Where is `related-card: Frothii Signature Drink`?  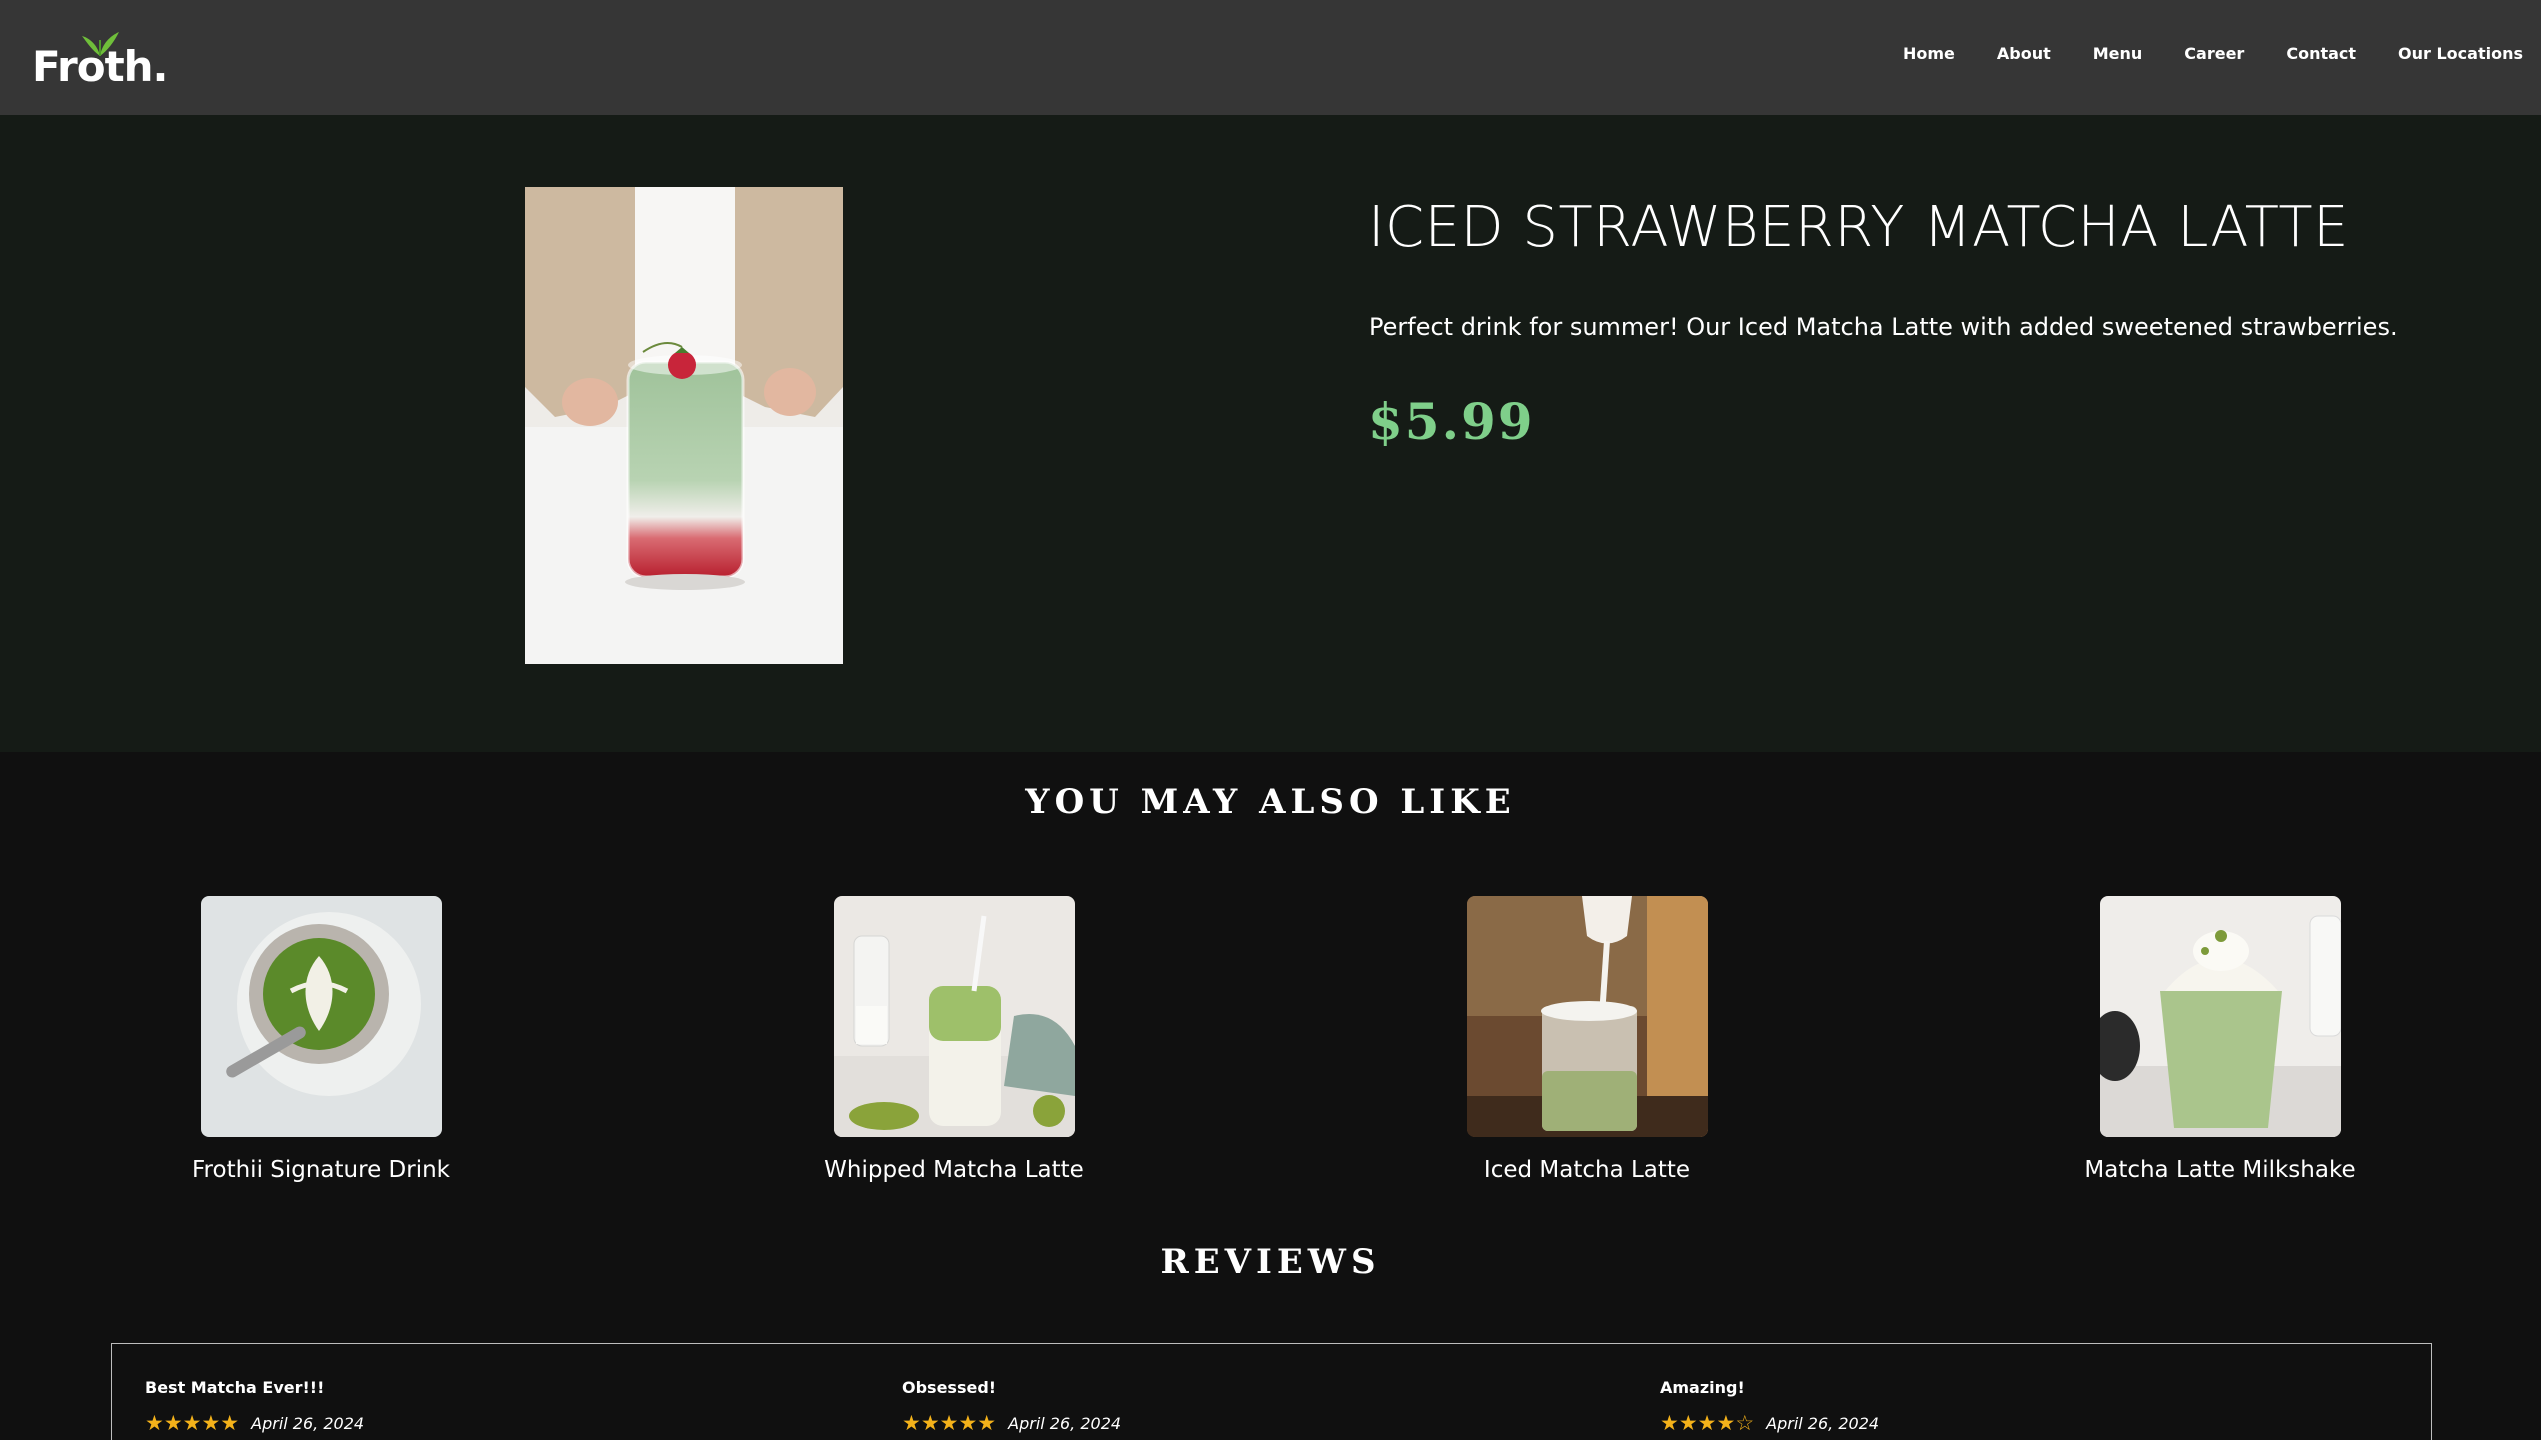
related-card: Frothii Signature Drink is located at coordinates (321, 1039).